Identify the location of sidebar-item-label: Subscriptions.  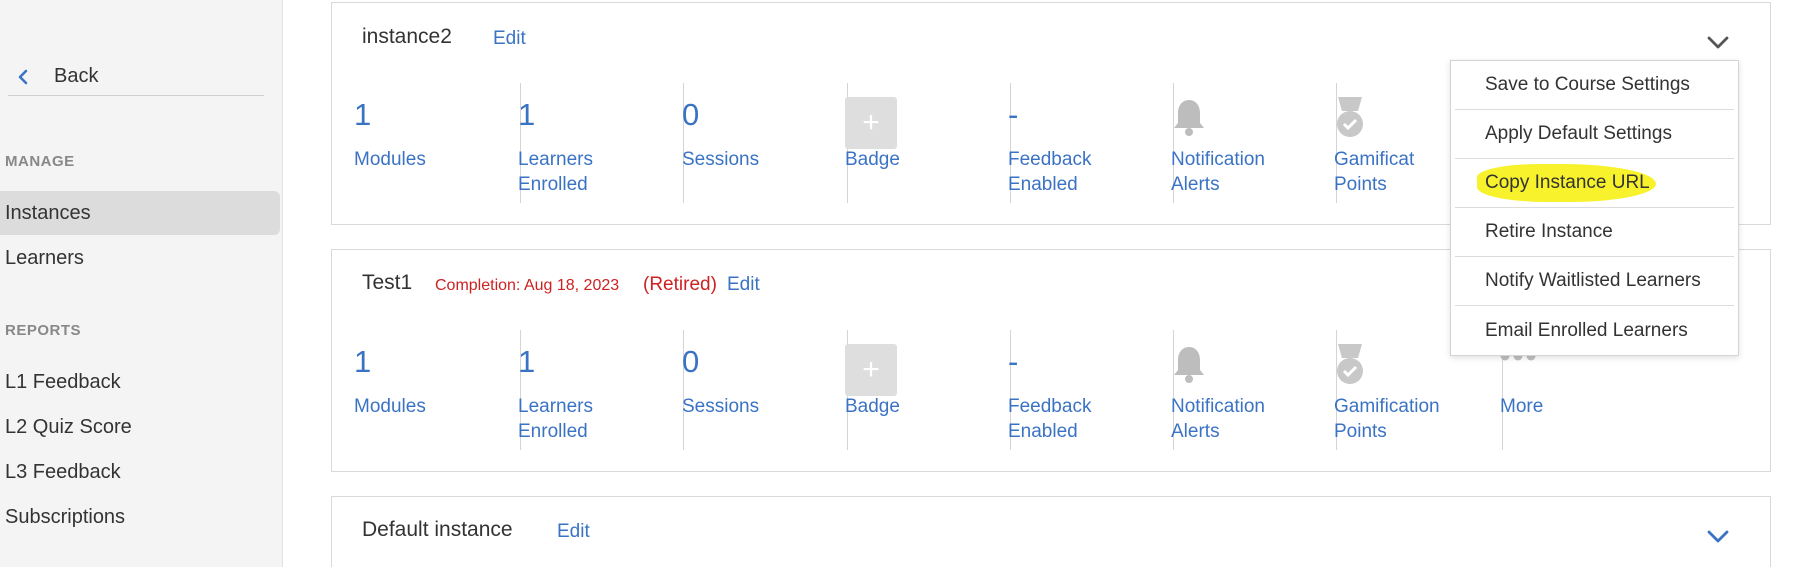
(65, 516).